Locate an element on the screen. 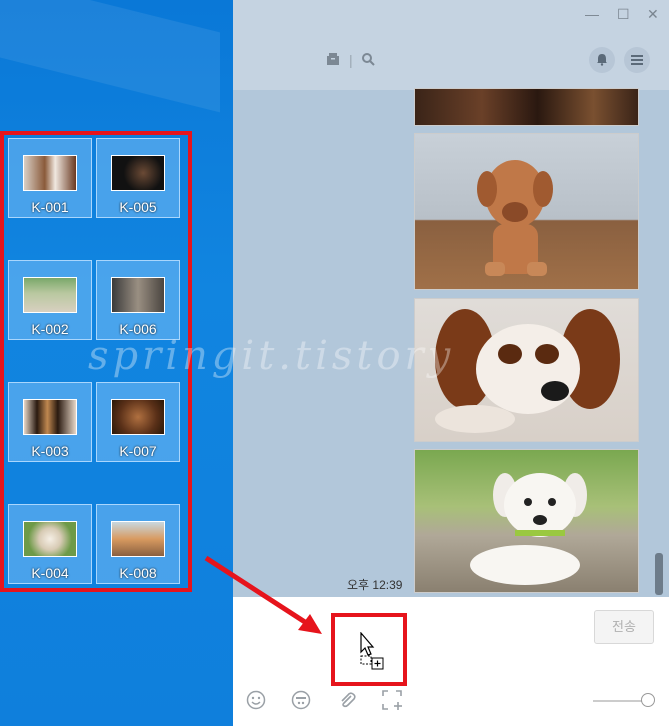  archive-icon is located at coordinates (333, 60).